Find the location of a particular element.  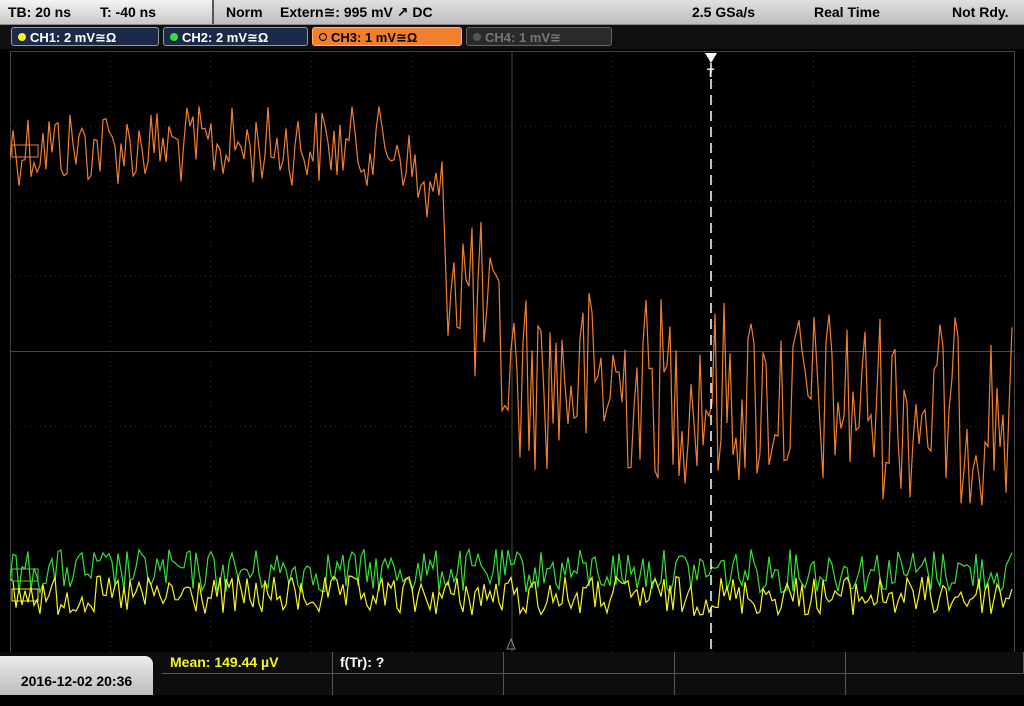

timebase-box: TB: 20 ns T: -40 ns is located at coordinates (107, 12).